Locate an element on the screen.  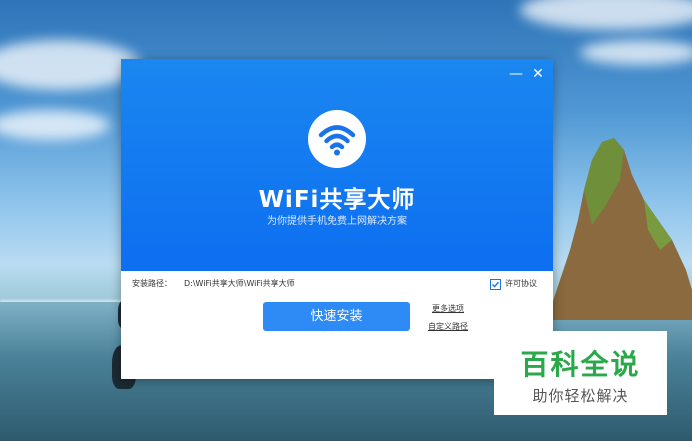
app-title: WiFi共享大师 is located at coordinates (337, 200).